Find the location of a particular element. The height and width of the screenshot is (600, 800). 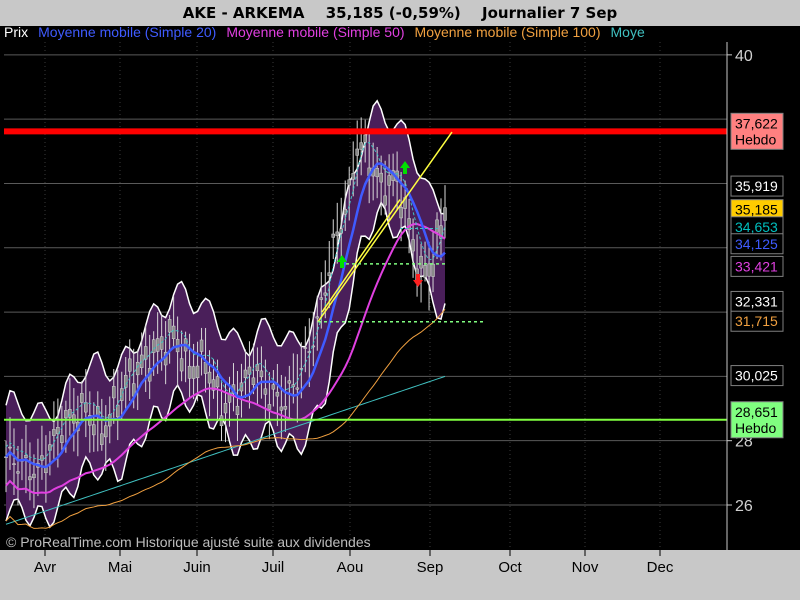

month-label: Avr is located at coordinates (45, 567).